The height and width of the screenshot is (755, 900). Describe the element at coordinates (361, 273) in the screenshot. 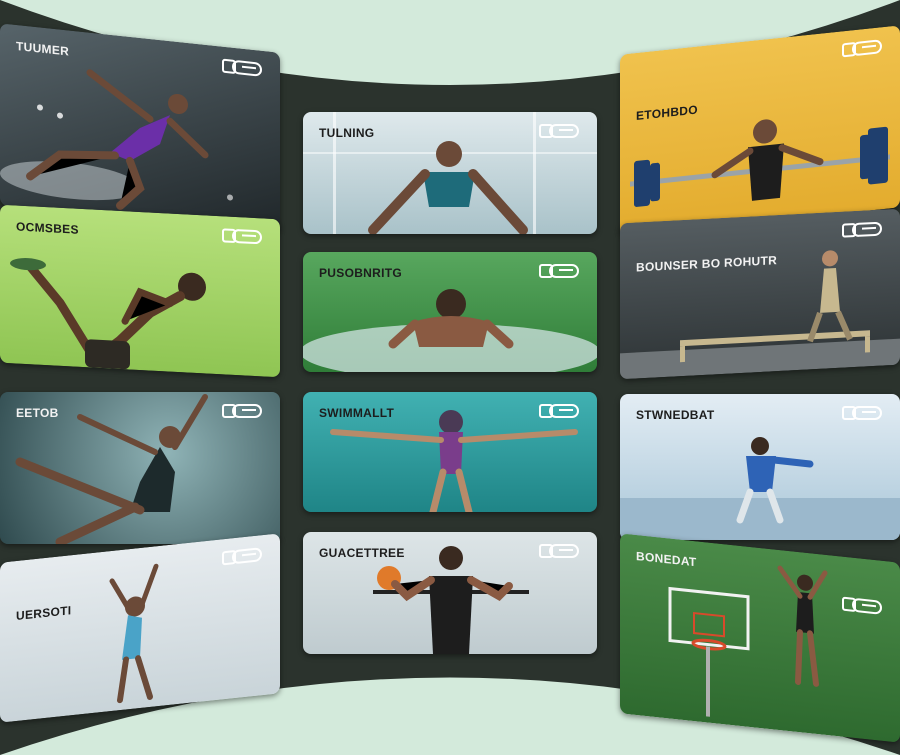

I see `card-title: PUSOBNRITG` at that location.